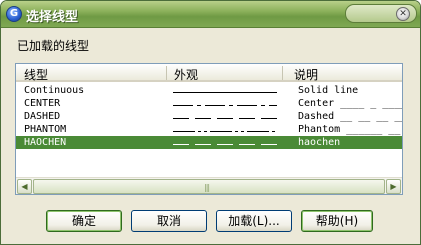 The width and height of the screenshot is (421, 245). I want to click on linetype-row: Continuous Solid line, so click(209, 90).